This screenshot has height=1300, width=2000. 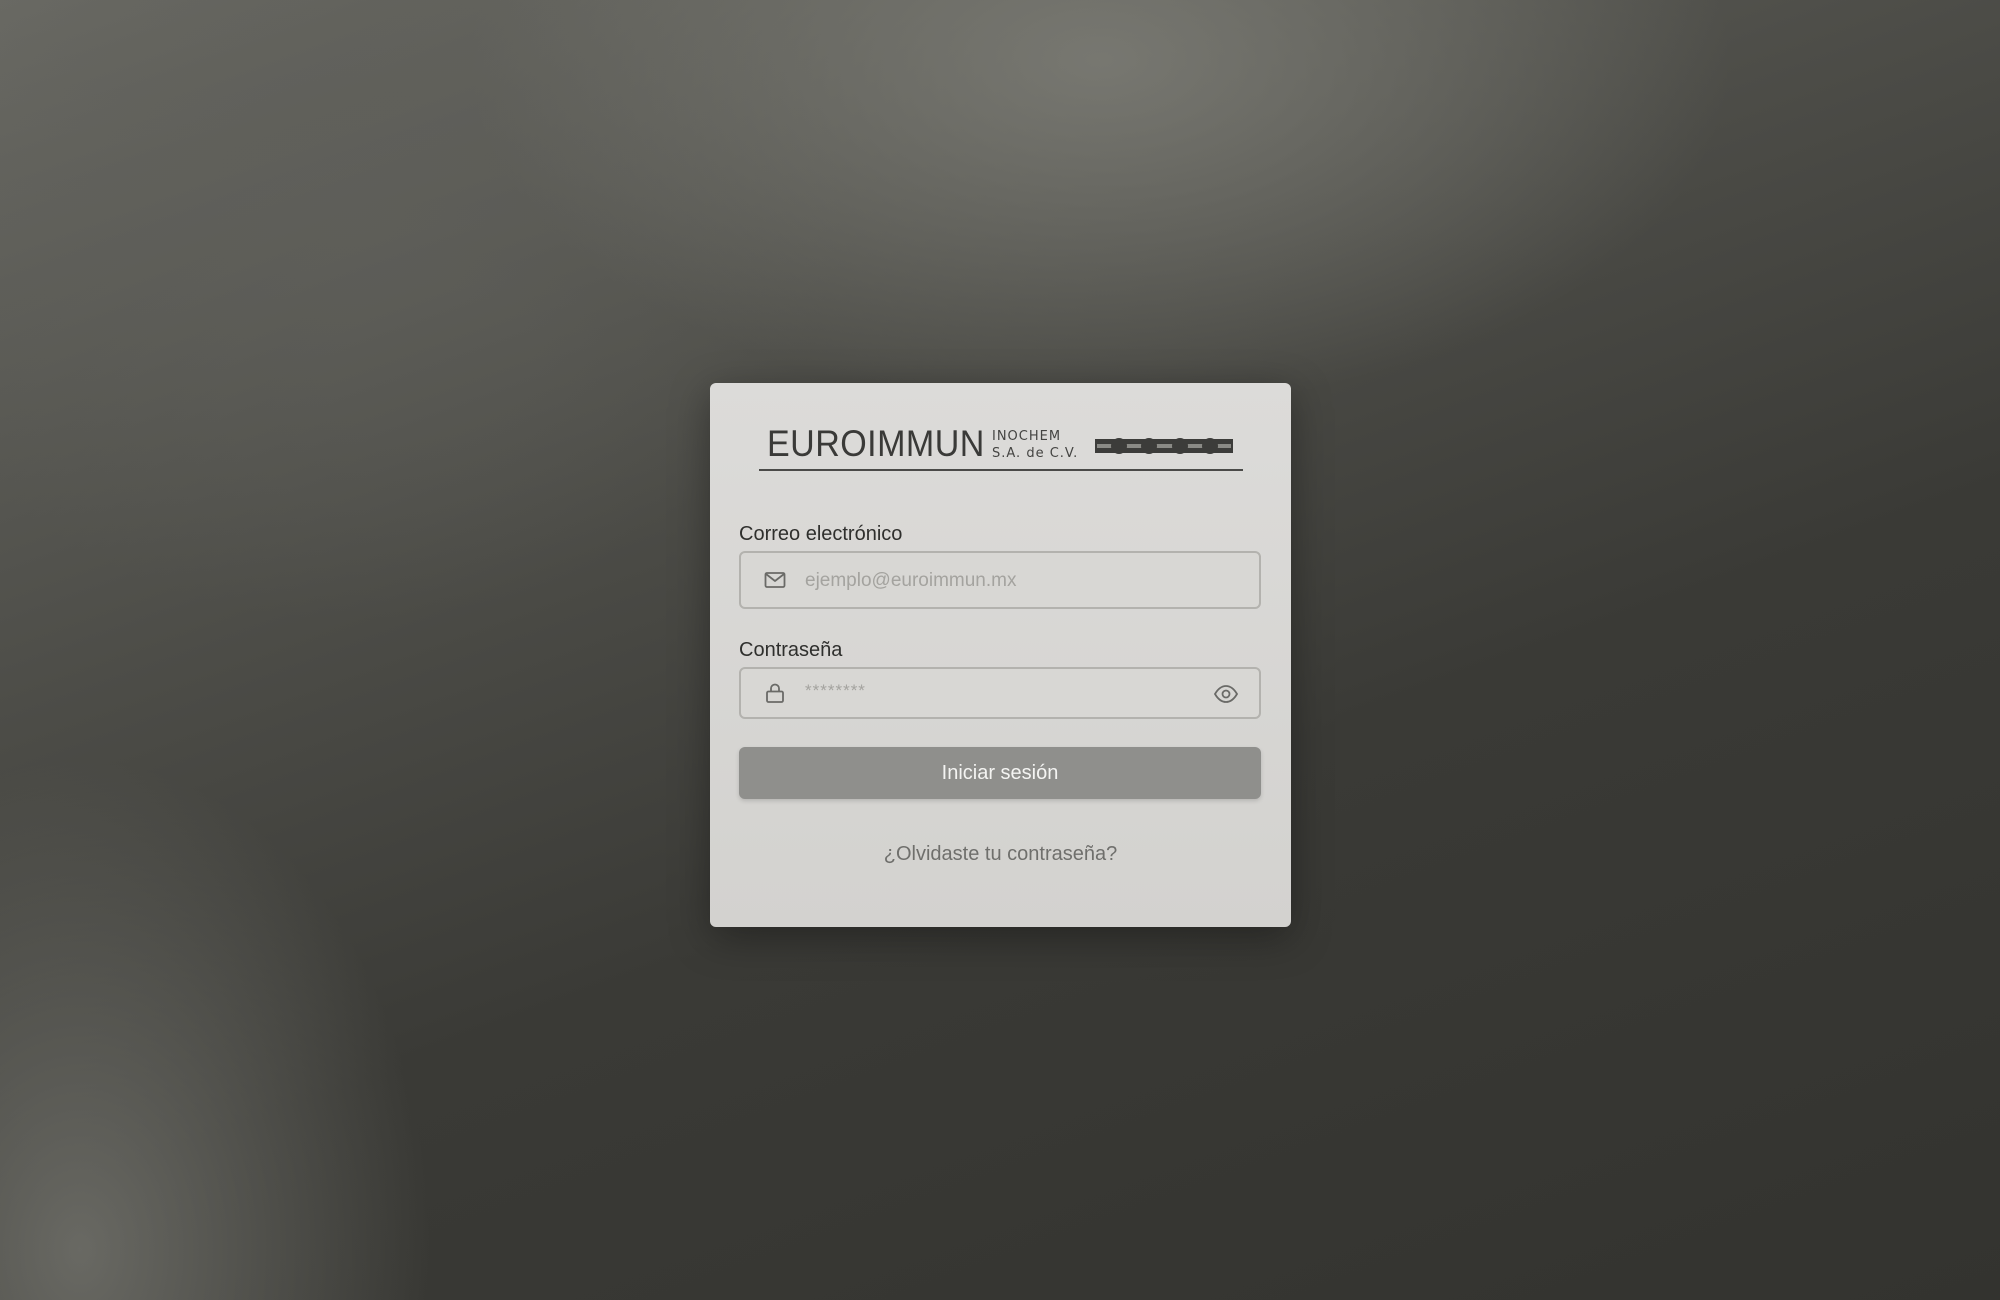 I want to click on logo-subtitle-line1: INOCHEM, so click(x=1027, y=436).